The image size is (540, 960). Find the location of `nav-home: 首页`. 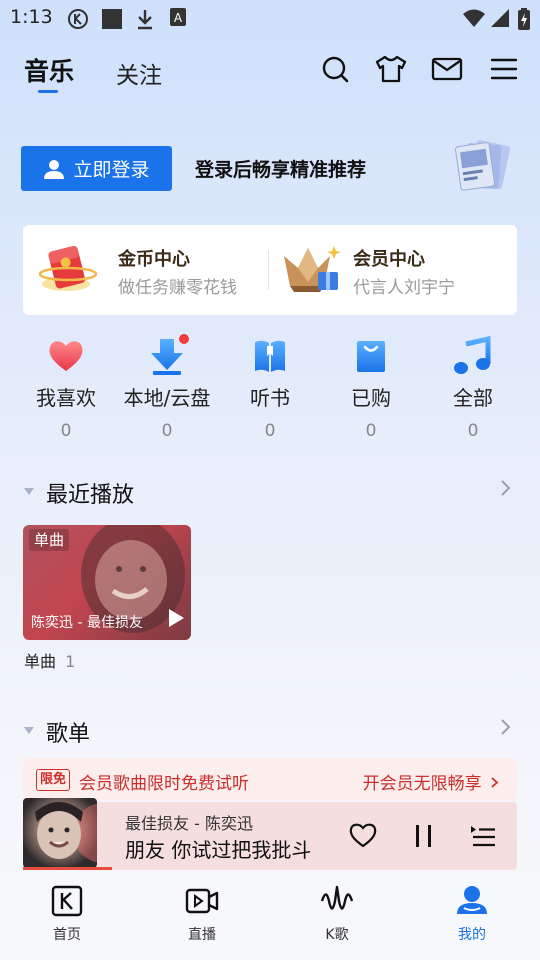

nav-home: 首页 is located at coordinates (67, 914).